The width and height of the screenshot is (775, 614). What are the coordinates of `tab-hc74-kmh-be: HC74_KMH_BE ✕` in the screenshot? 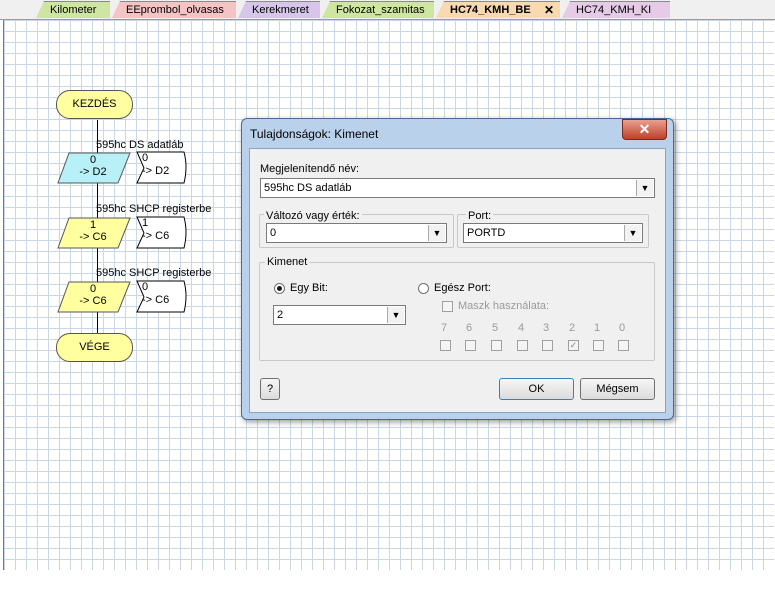 It's located at (498, 9).